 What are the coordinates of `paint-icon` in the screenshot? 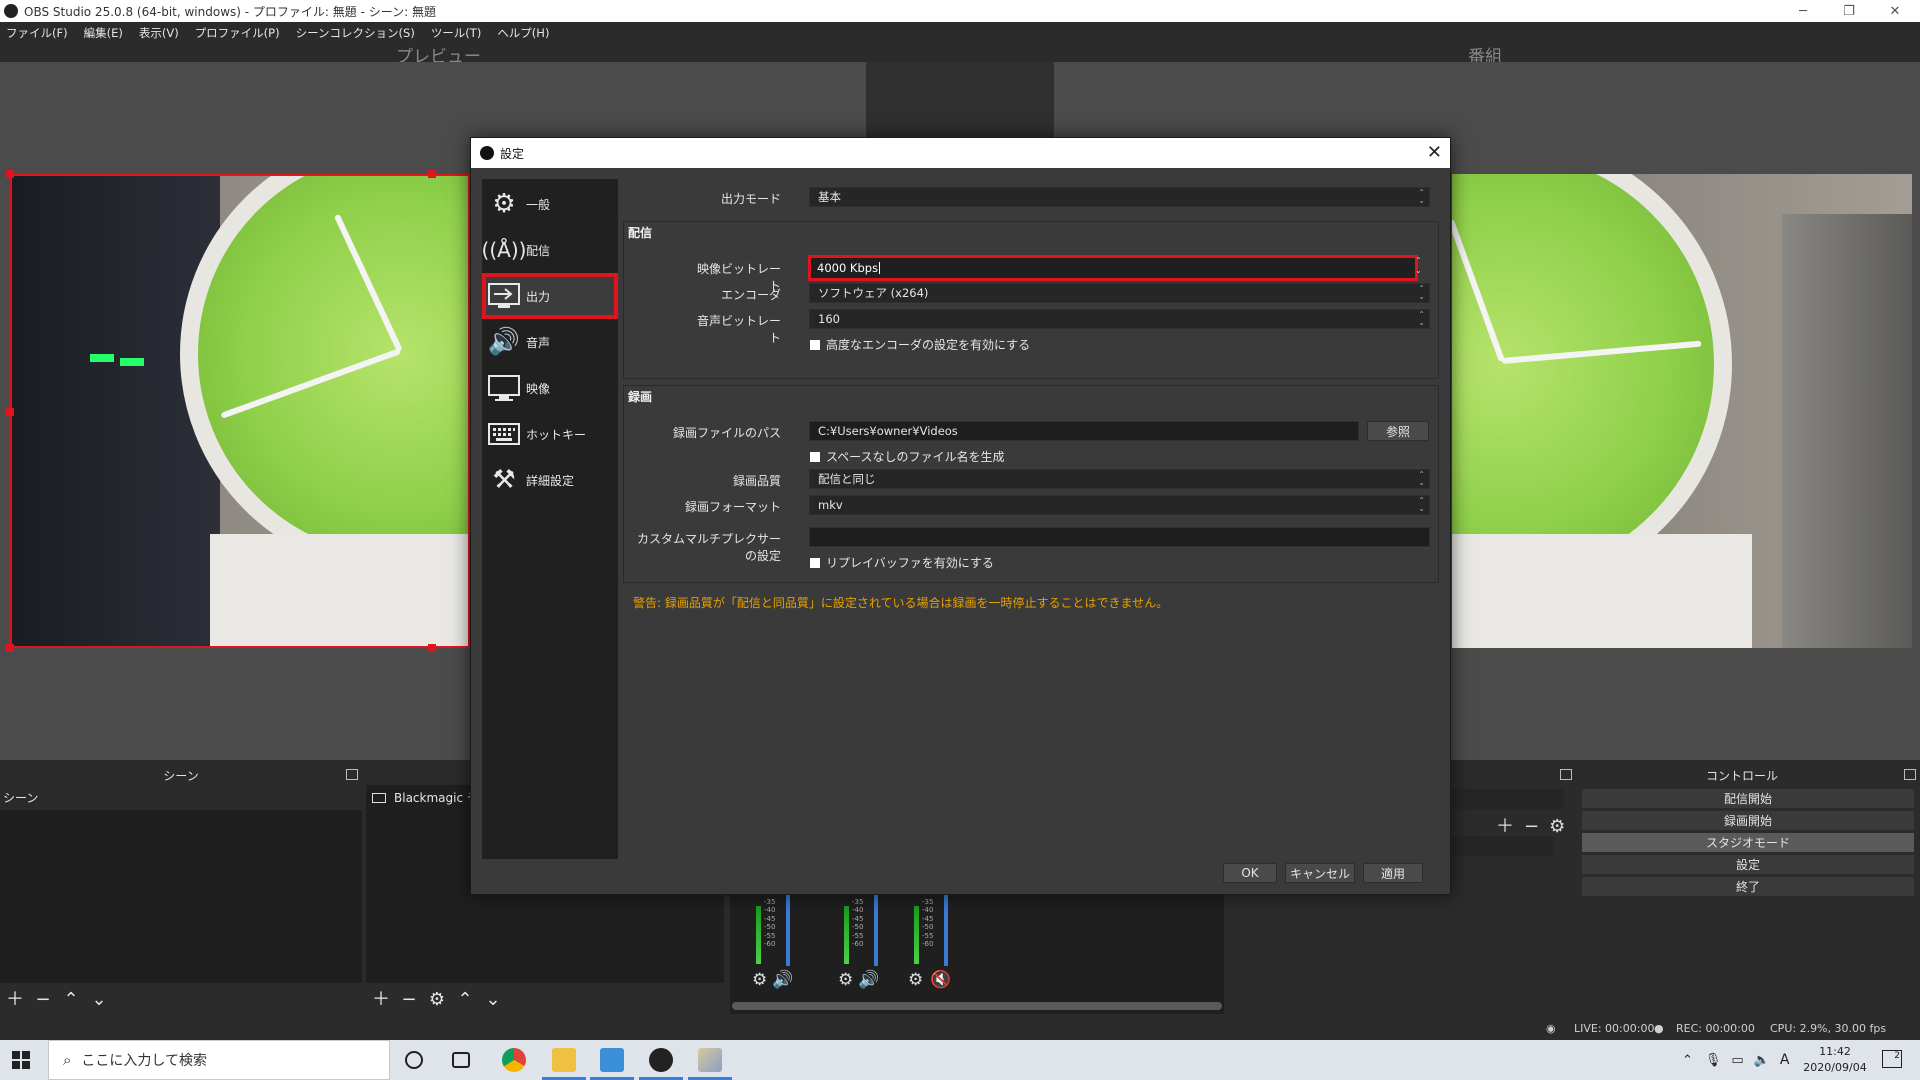 It's located at (710, 1060).